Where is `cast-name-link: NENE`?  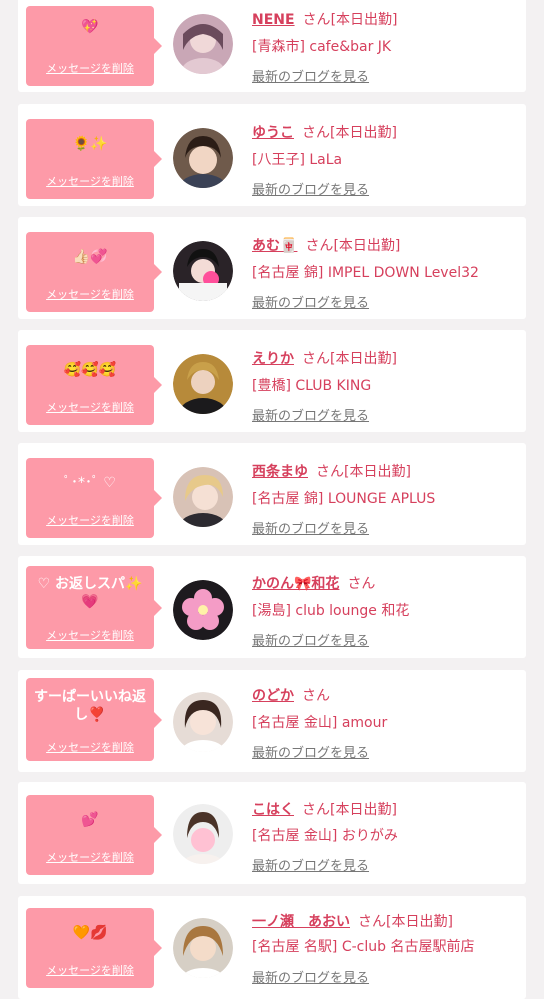 cast-name-link: NENE is located at coordinates (273, 20).